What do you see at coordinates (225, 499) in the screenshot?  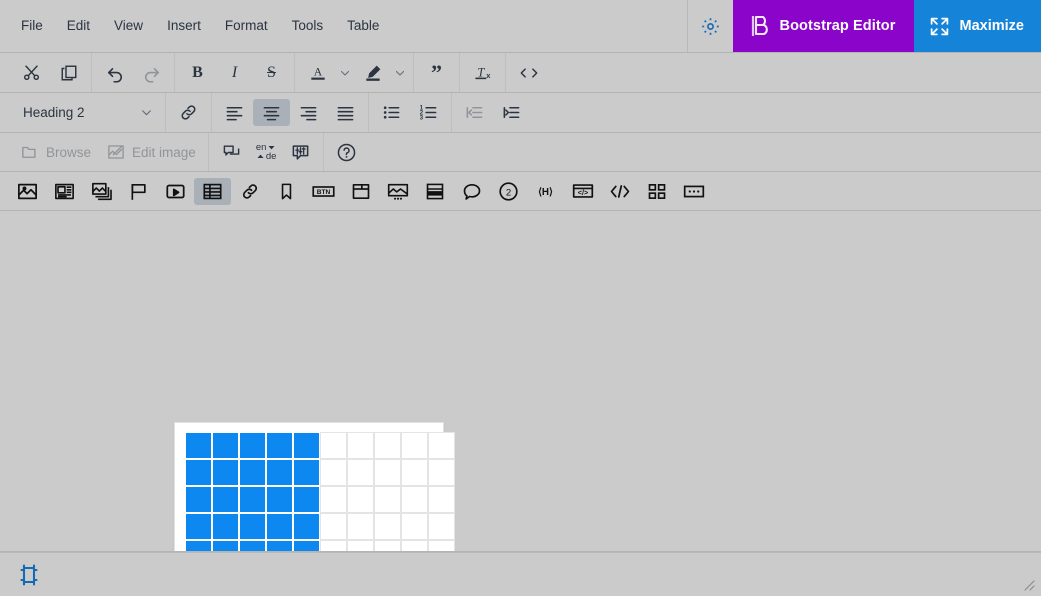 I see `table-size-cell-3x2` at bounding box center [225, 499].